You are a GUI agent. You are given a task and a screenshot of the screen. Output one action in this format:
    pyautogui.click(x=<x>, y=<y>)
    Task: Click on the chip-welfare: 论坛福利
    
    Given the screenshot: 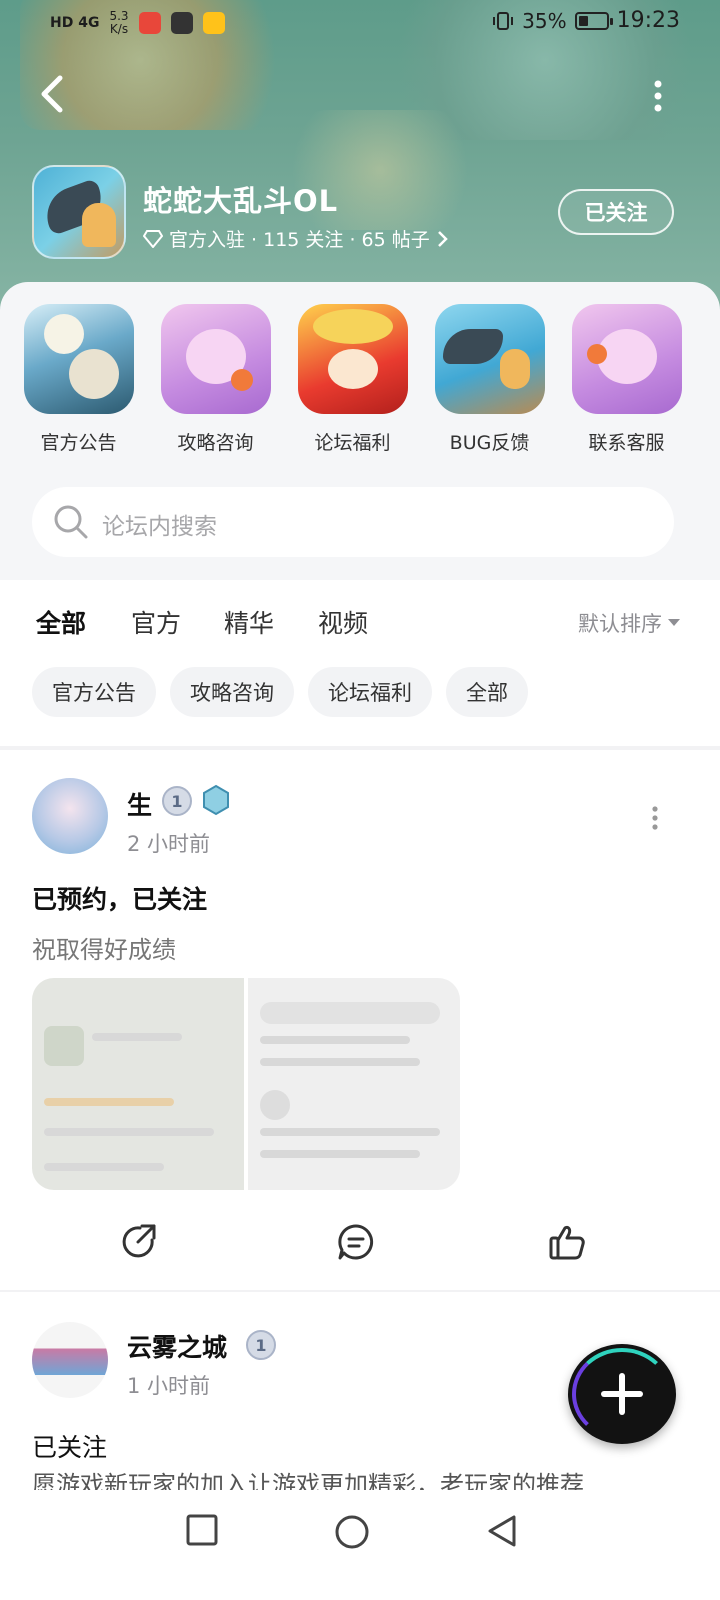 What is the action you would take?
    pyautogui.click(x=370, y=692)
    